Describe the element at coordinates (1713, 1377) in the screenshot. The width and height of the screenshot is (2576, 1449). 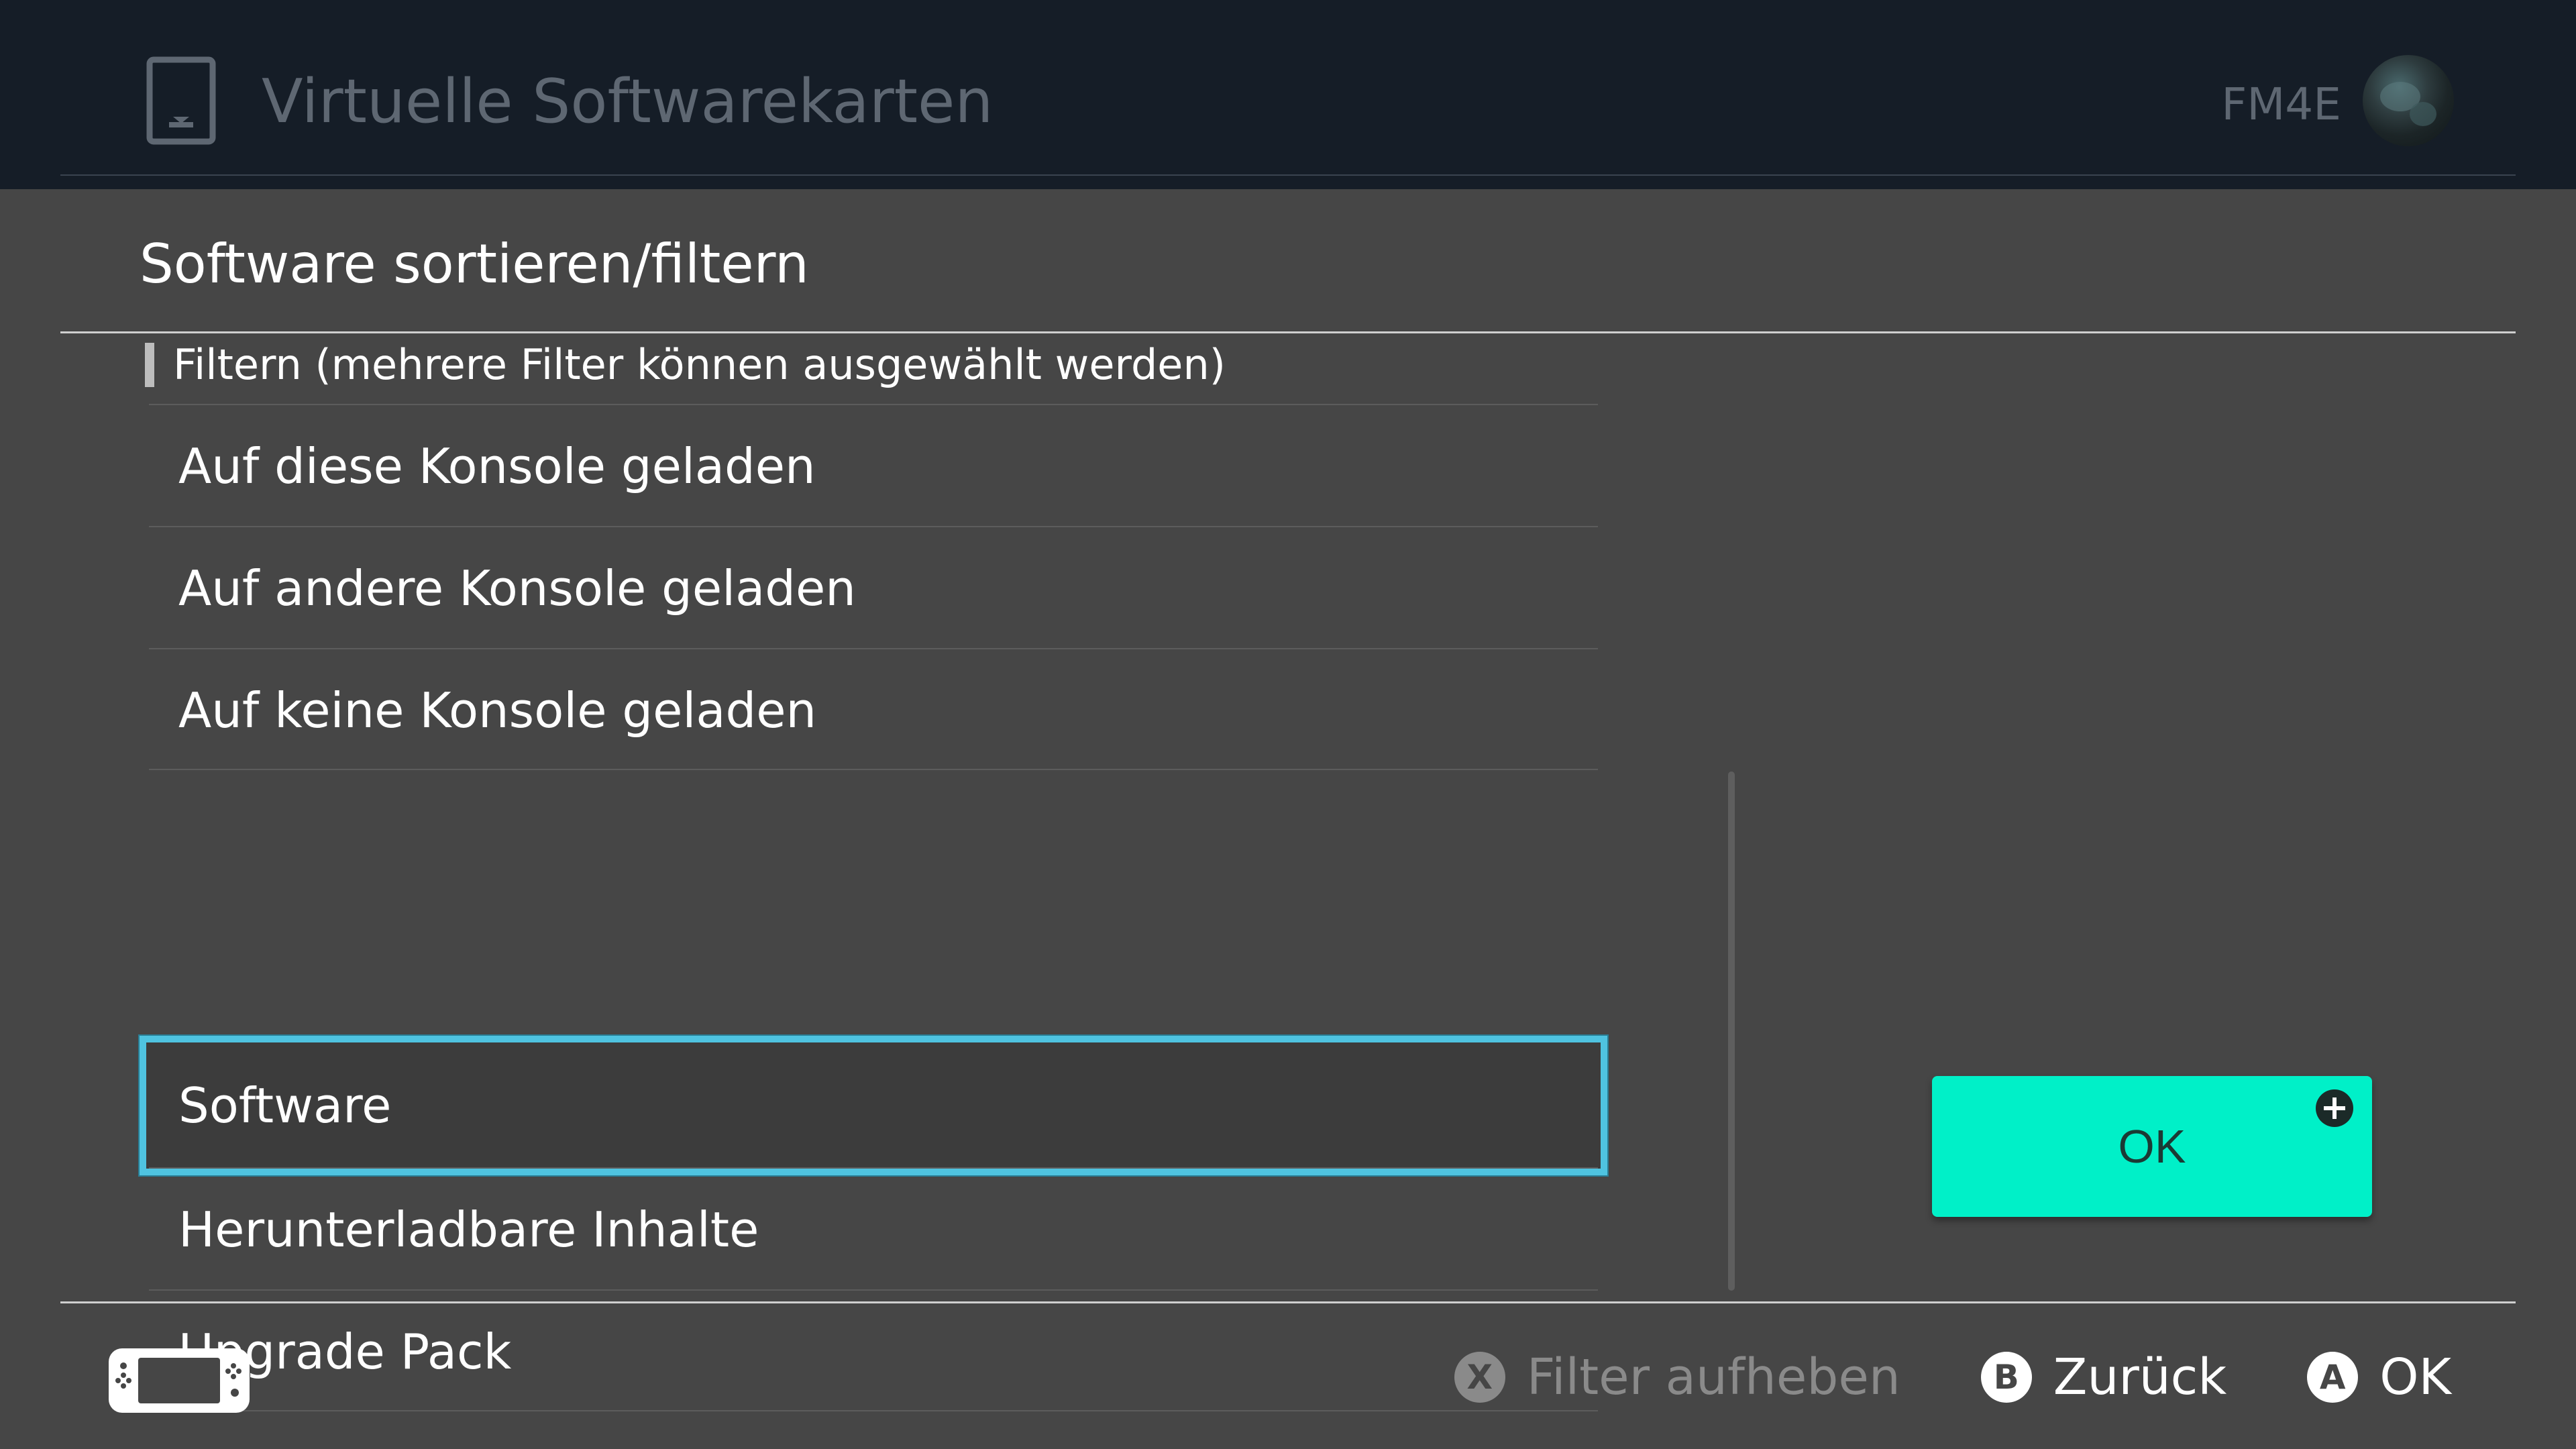
I see `clear-filter-label: Filter aufheben` at that location.